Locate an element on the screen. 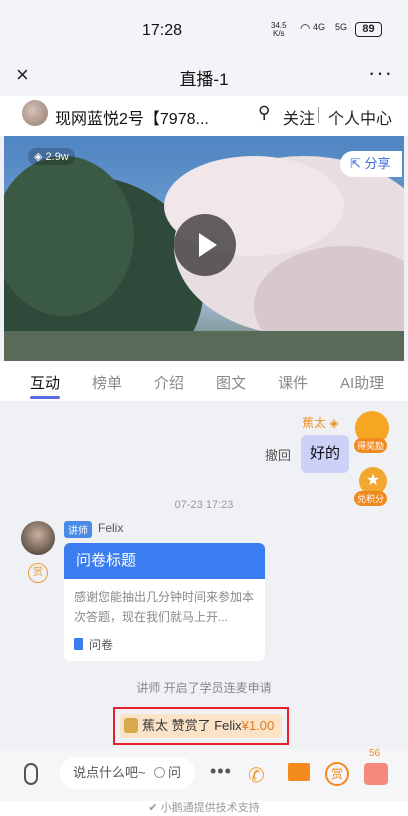 The image size is (408, 816). gift-message: 蕉太 赞赏了 Felix¥1.00 is located at coordinates (201, 726).